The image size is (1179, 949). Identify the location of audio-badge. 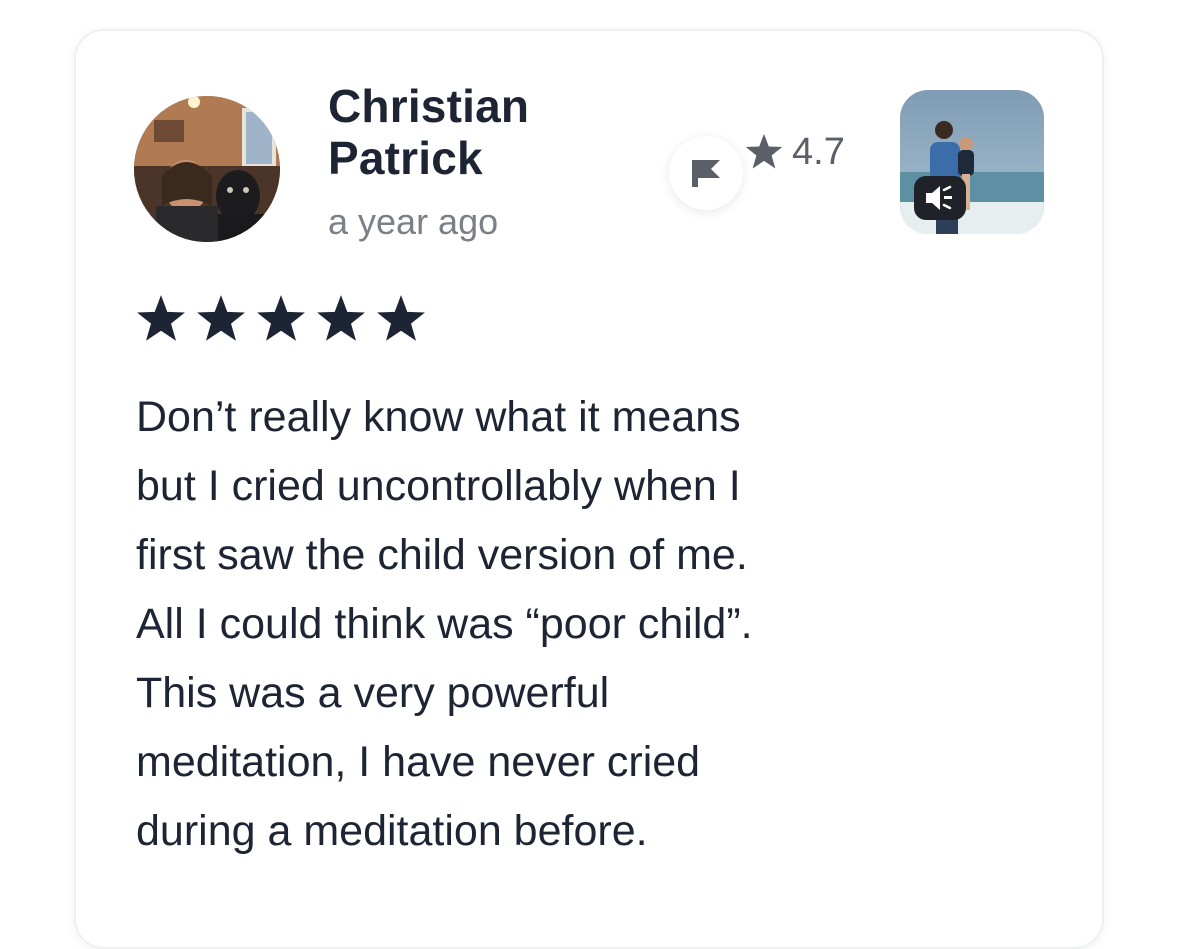
(940, 198).